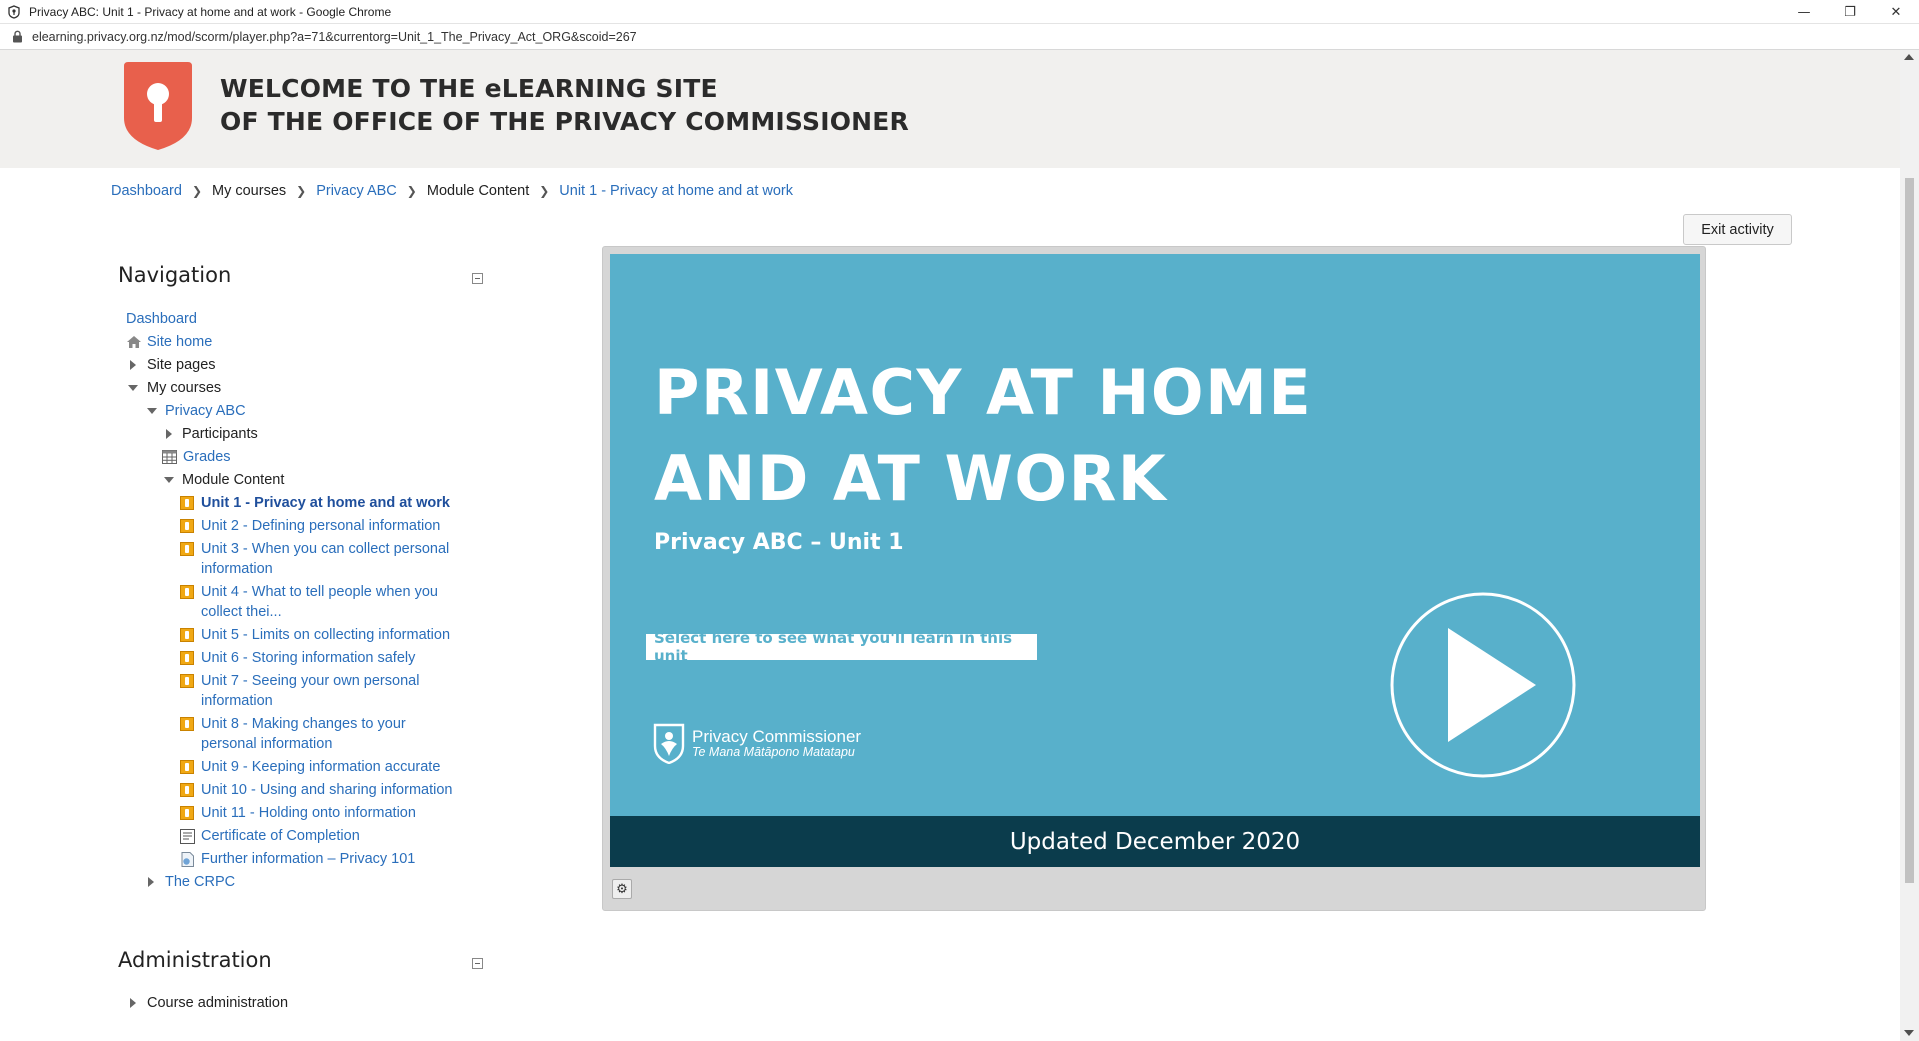 The width and height of the screenshot is (1919, 1041). What do you see at coordinates (777, 736) in the screenshot?
I see `logo-name: Privacy Commissioner` at bounding box center [777, 736].